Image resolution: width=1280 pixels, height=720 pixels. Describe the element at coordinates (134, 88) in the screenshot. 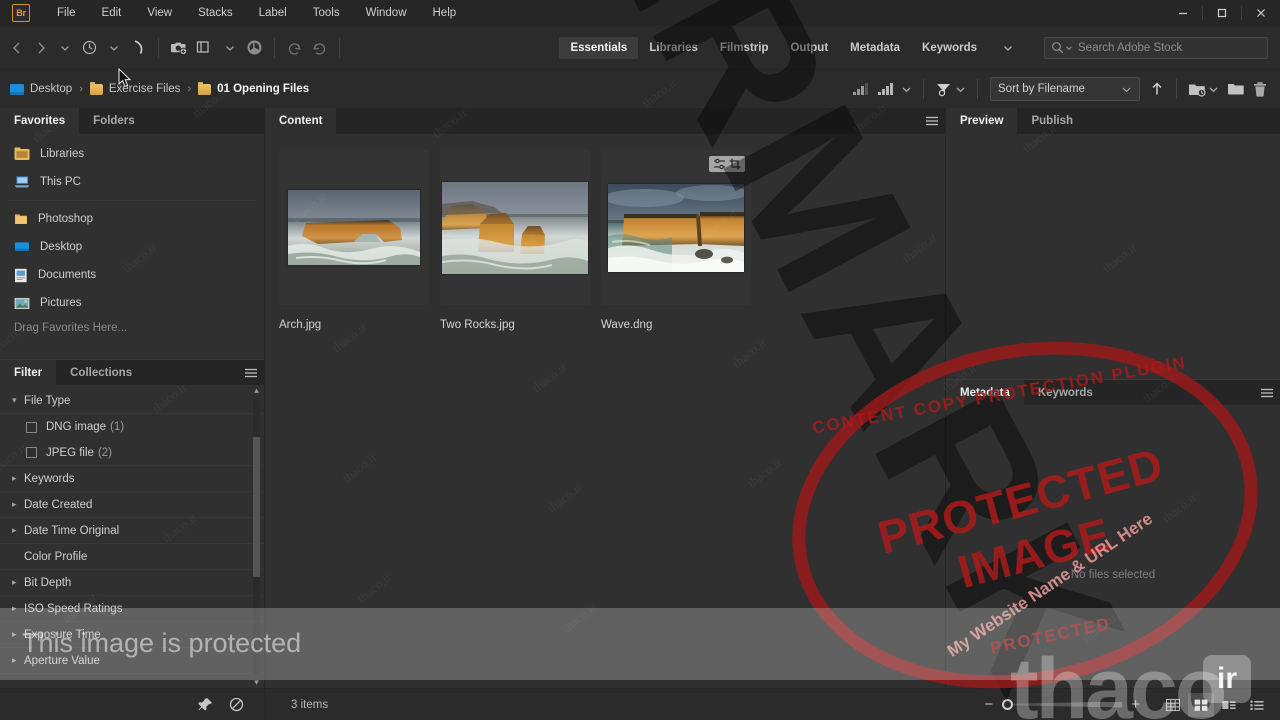

I see `breadcrumb-exercise-files: Exercise Files` at that location.